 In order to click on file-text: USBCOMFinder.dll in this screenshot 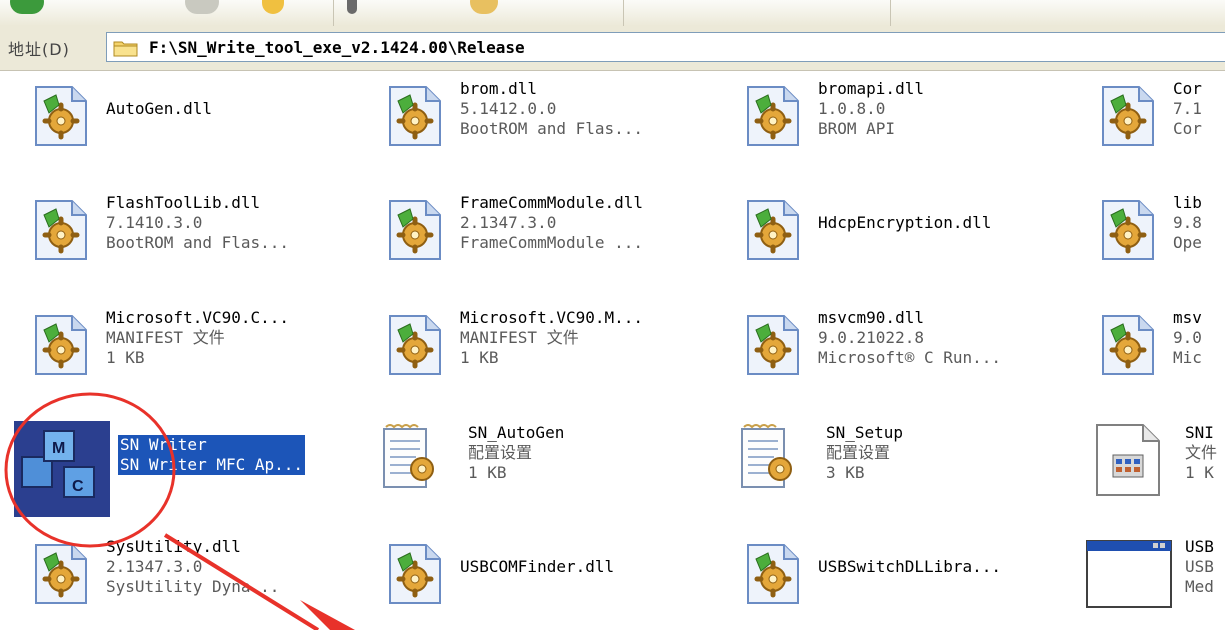, I will do `click(537, 567)`.